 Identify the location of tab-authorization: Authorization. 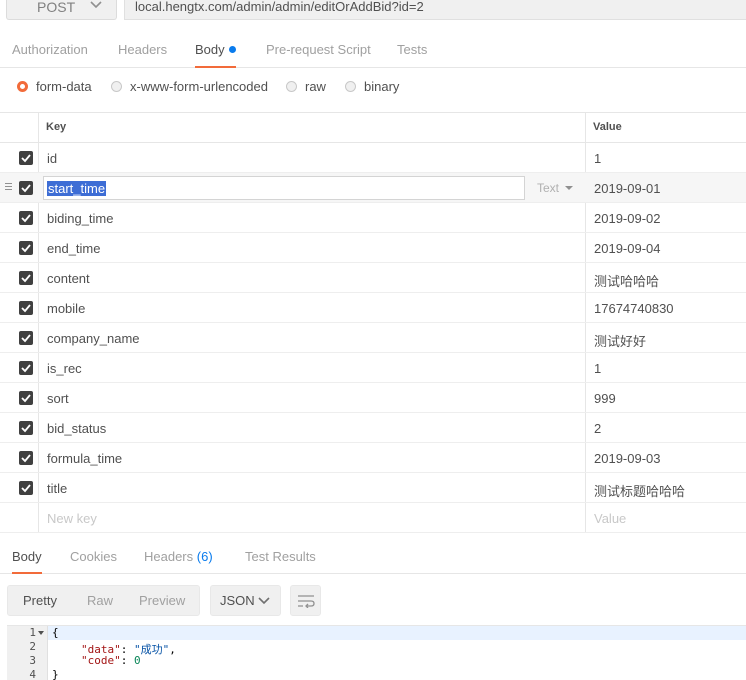
(50, 55).